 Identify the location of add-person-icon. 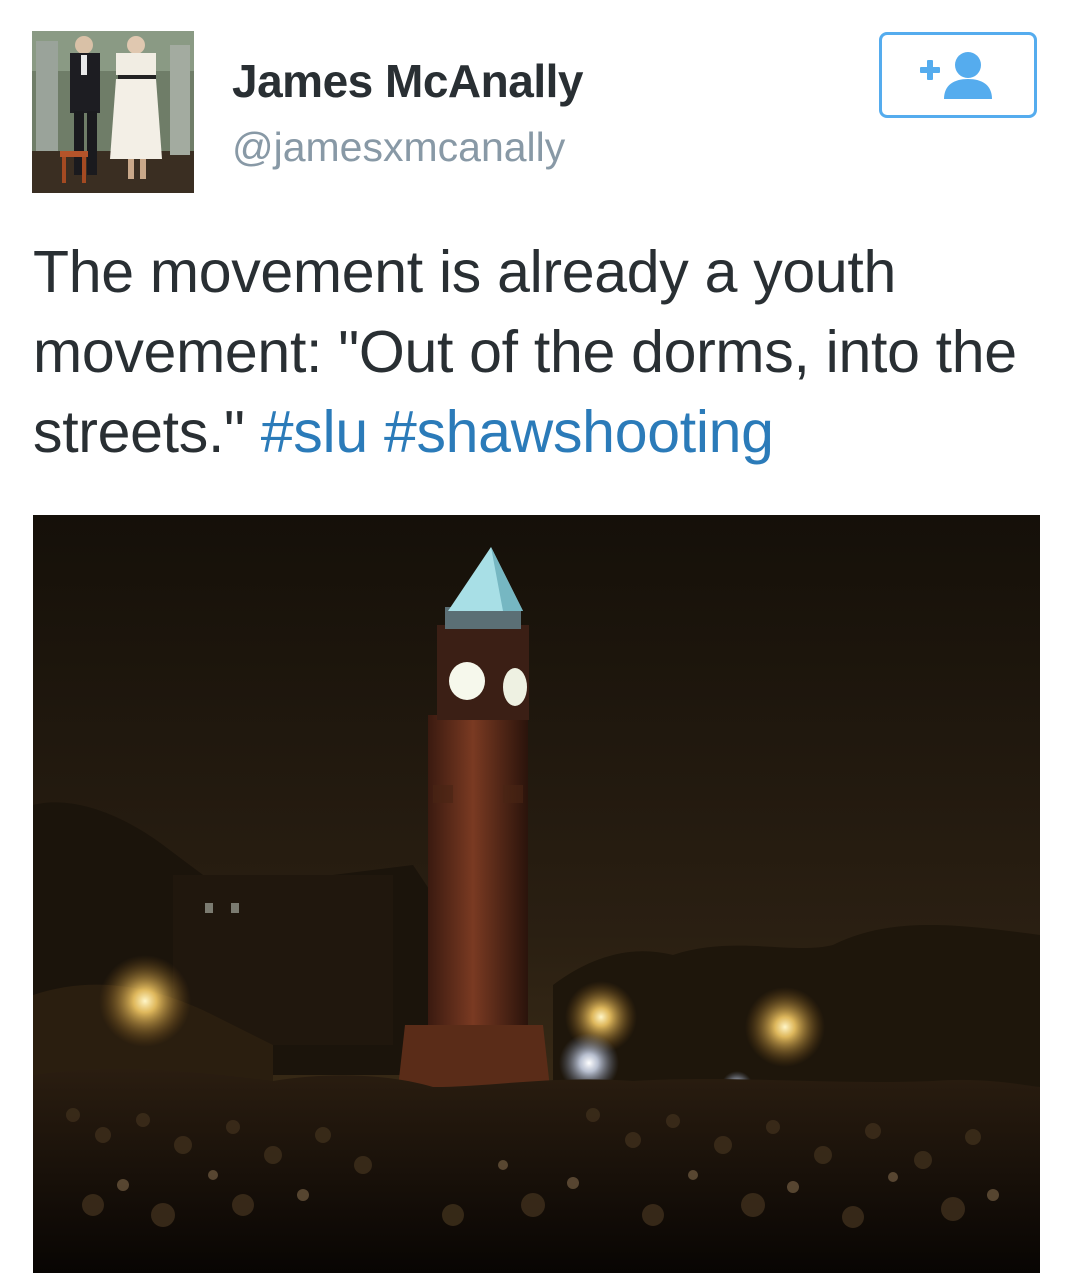
(956, 75).